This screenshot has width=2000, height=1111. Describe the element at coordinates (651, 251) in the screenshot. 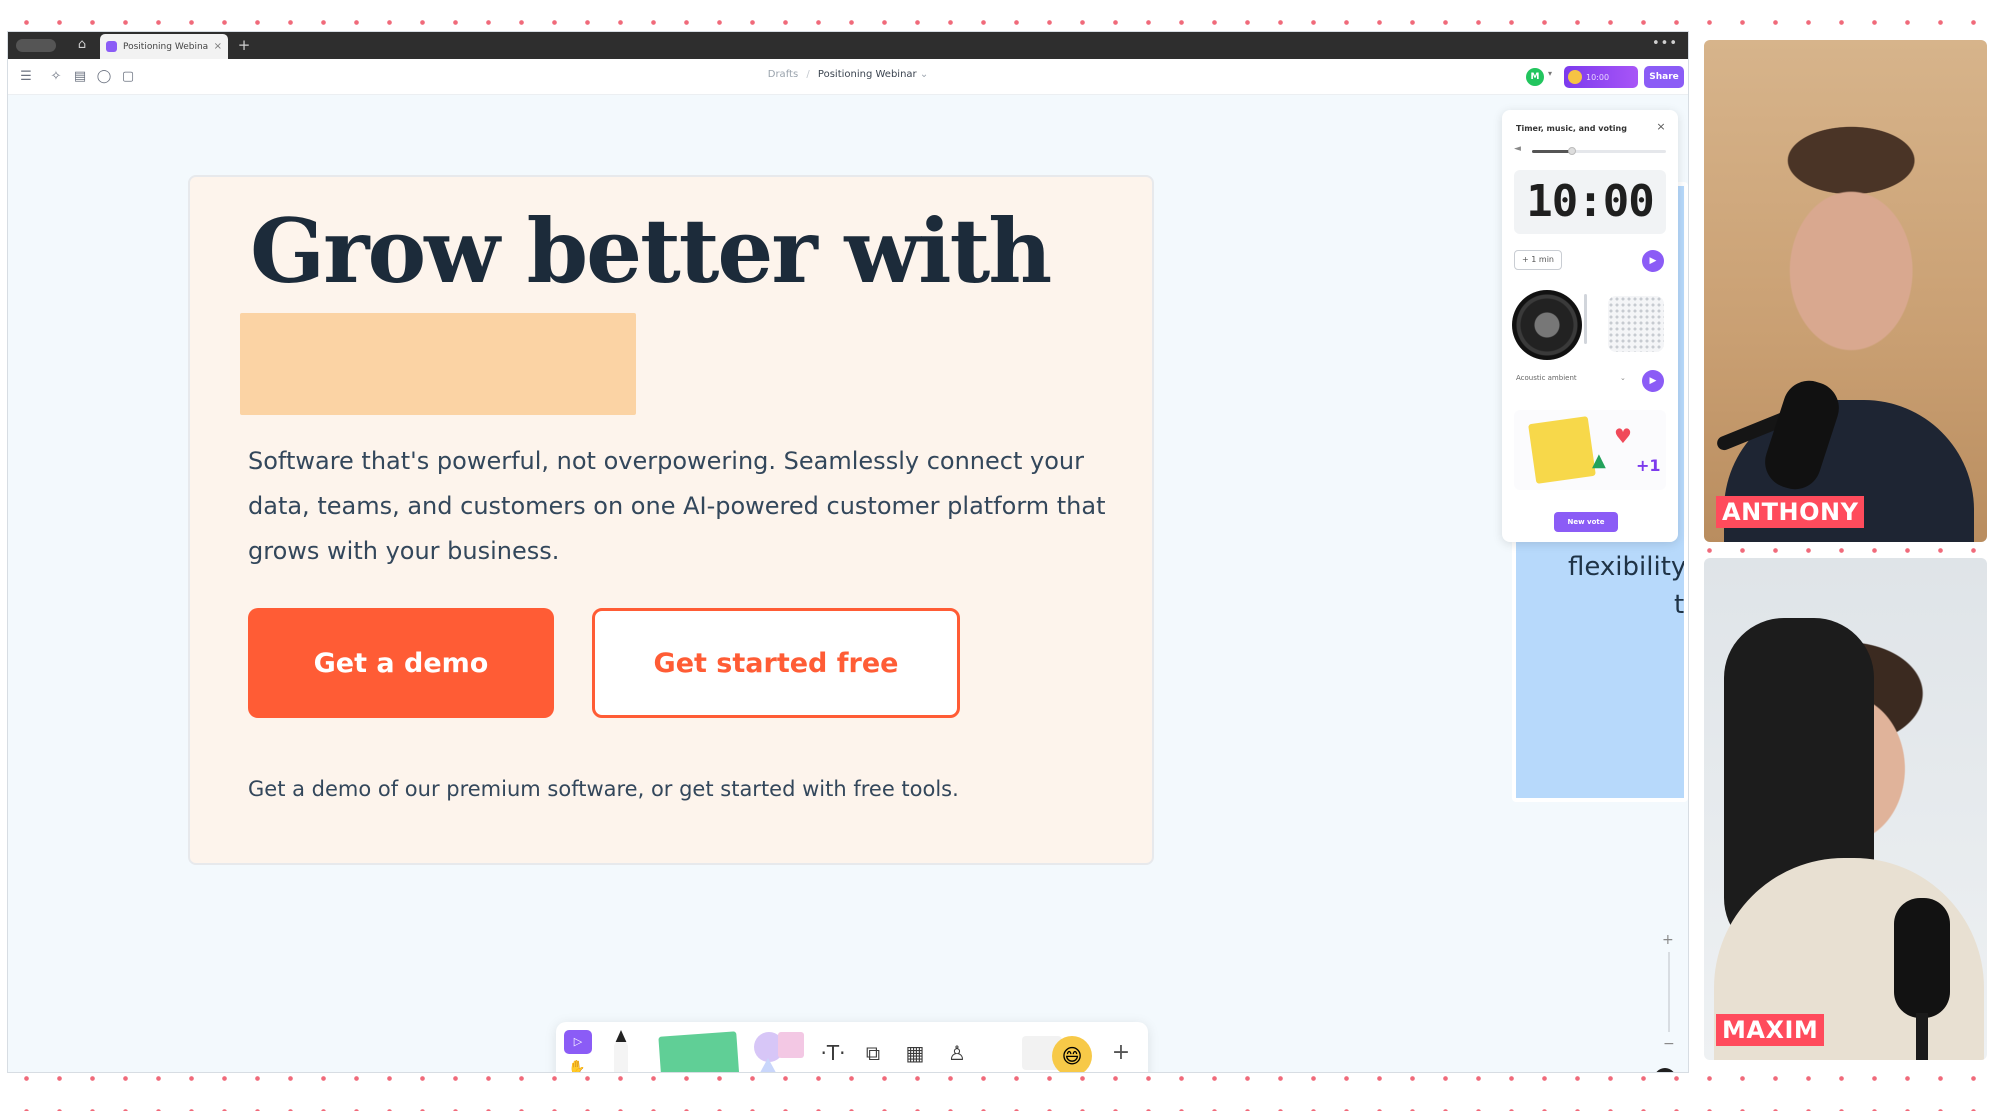

I see `hero-title: Grow better with` at that location.